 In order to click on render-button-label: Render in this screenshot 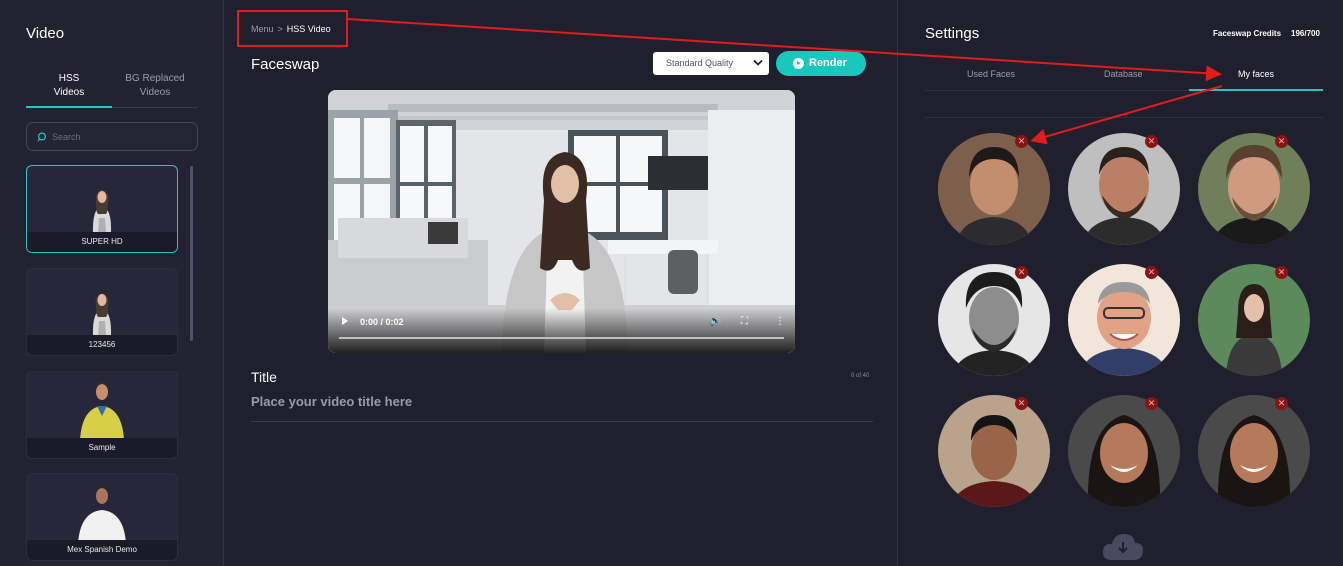, I will do `click(828, 63)`.